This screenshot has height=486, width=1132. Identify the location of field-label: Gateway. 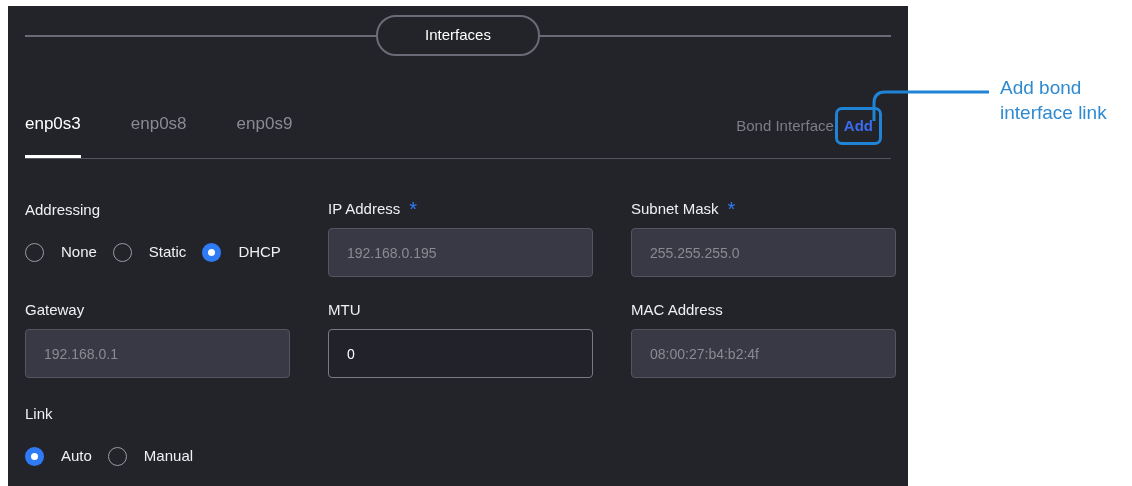
(55, 309).